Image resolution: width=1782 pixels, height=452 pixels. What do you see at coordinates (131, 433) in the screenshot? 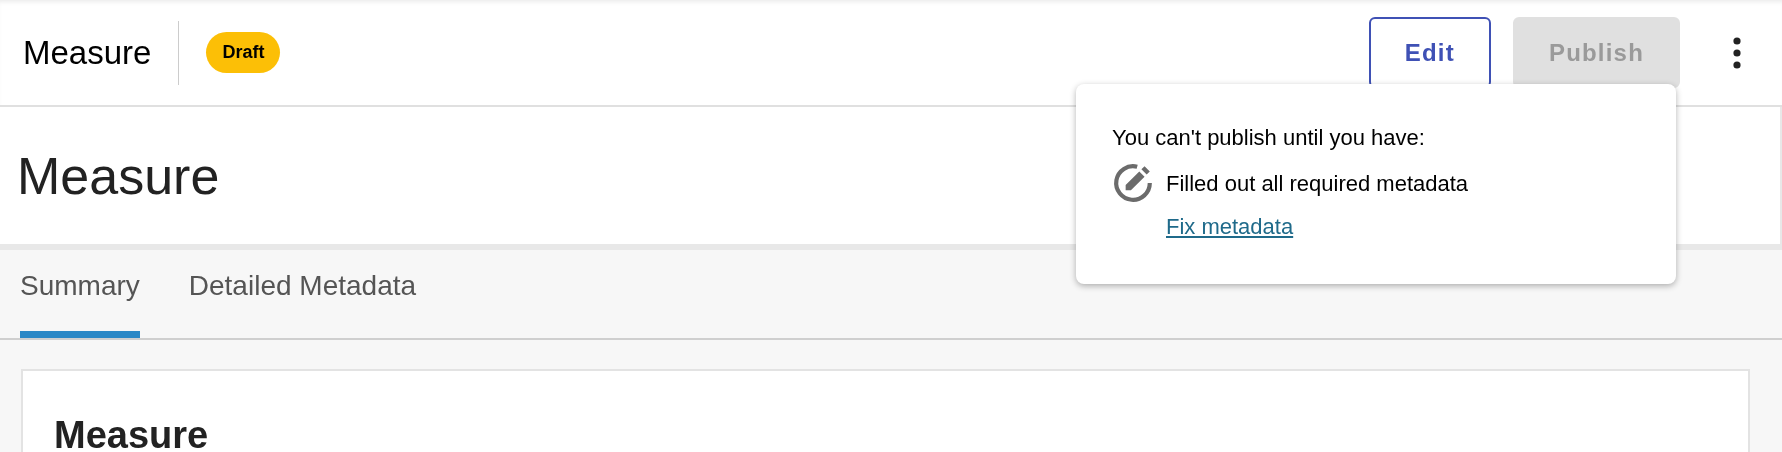
I see `card-heading: Measure` at bounding box center [131, 433].